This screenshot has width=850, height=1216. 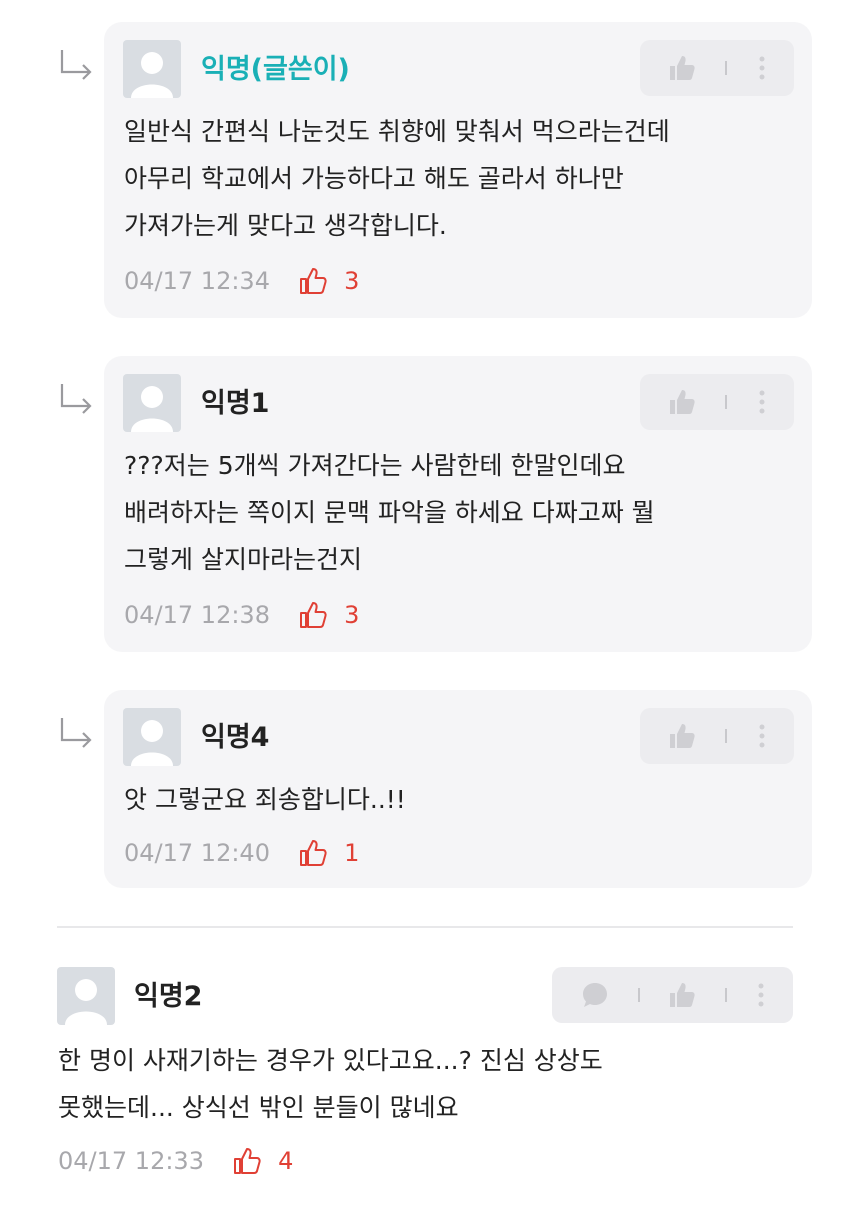 What do you see at coordinates (286, 1160) in the screenshot?
I see `like-count: 4` at bounding box center [286, 1160].